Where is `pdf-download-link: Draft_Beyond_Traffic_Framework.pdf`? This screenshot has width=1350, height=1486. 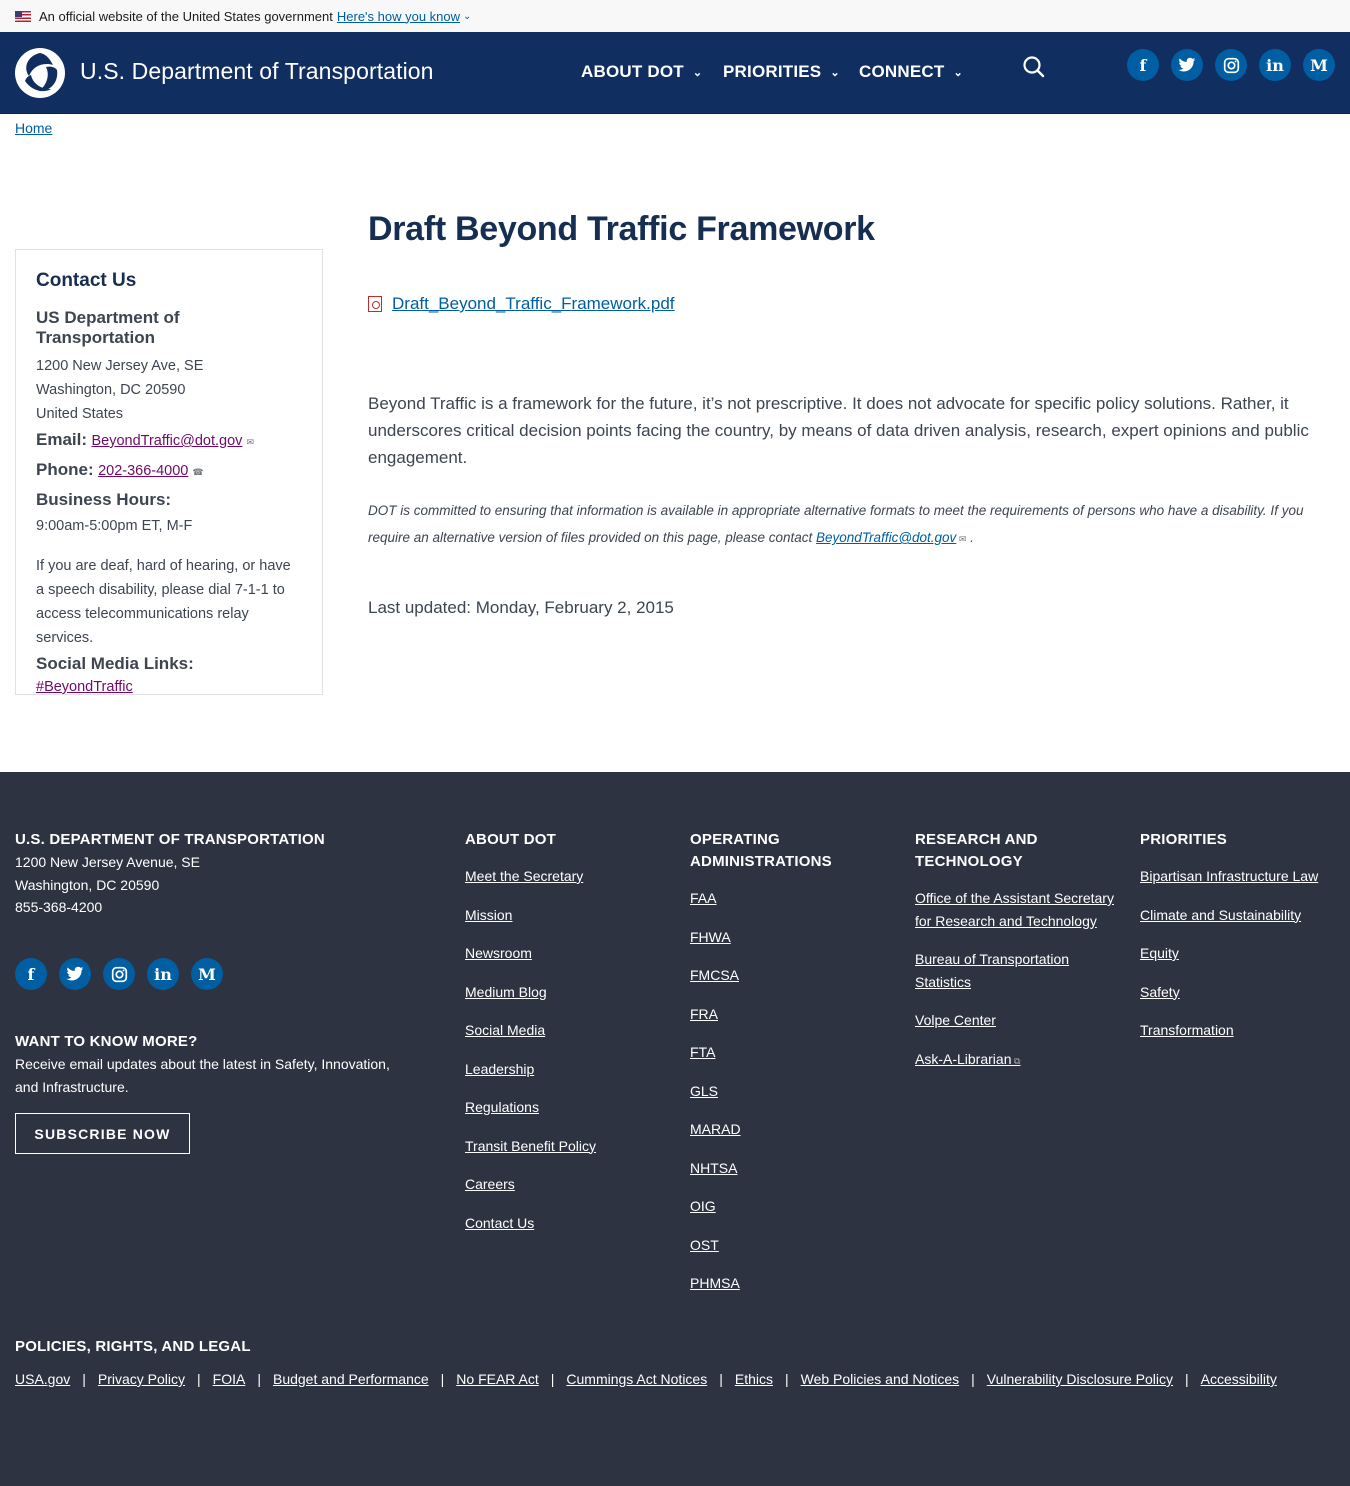 pdf-download-link: Draft_Beyond_Traffic_Framework.pdf is located at coordinates (533, 304).